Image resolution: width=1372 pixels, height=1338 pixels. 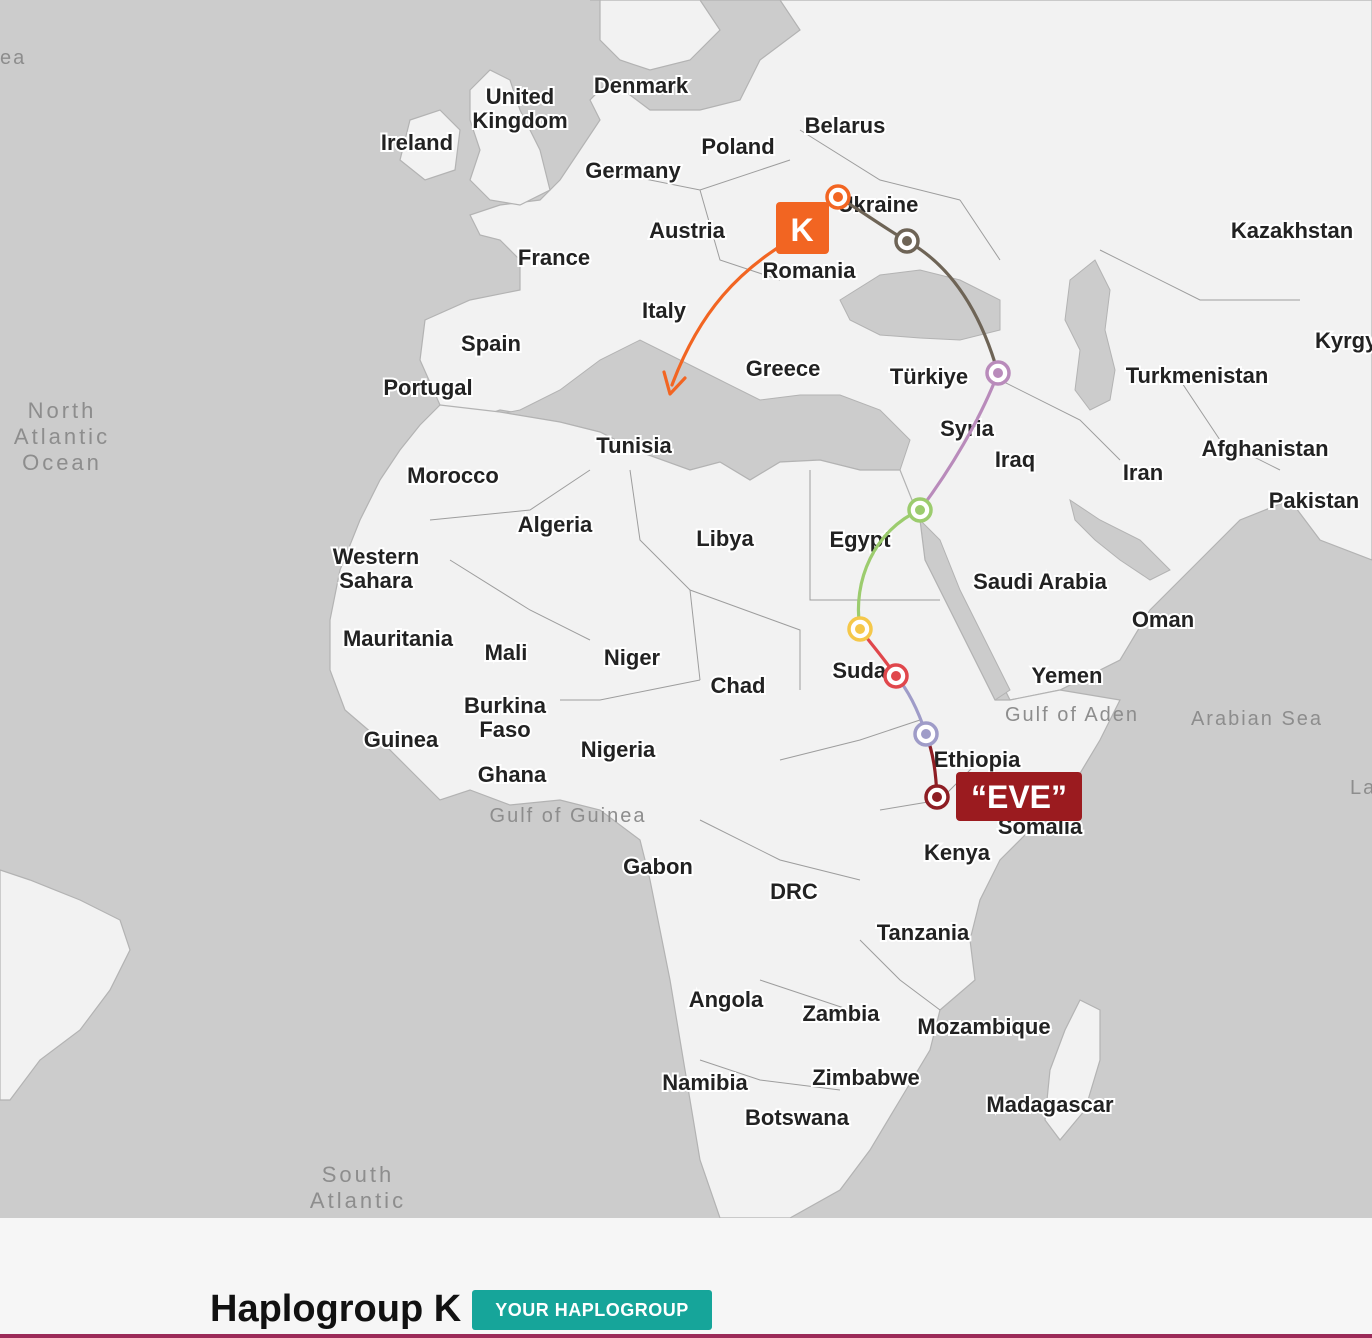 I want to click on label-yemen: Yemen, so click(x=1067, y=675).